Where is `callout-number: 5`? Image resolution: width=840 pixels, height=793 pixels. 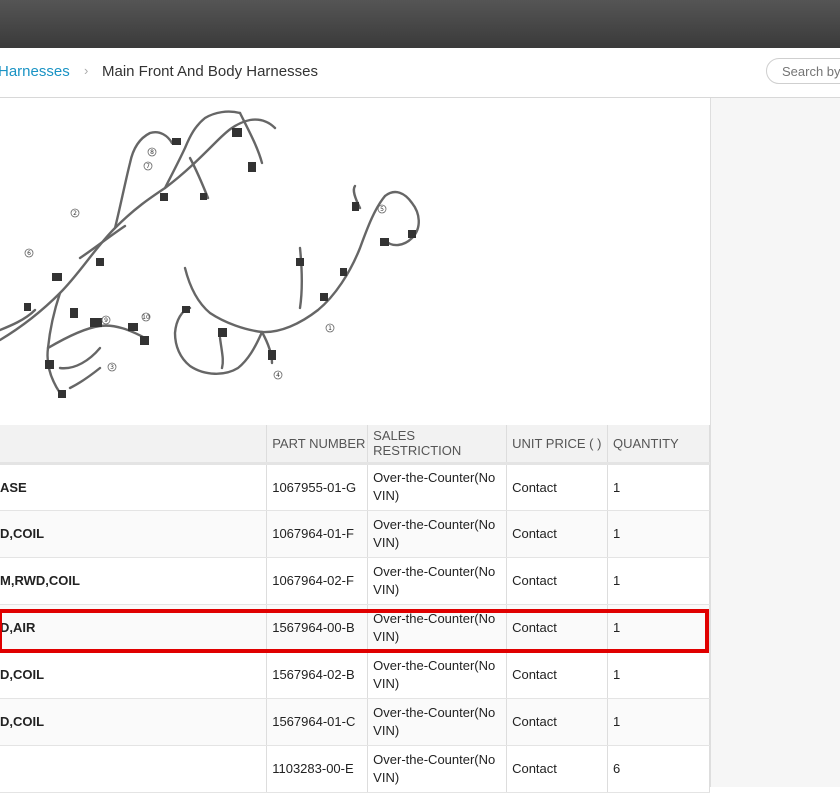 callout-number: 5 is located at coordinates (382, 209).